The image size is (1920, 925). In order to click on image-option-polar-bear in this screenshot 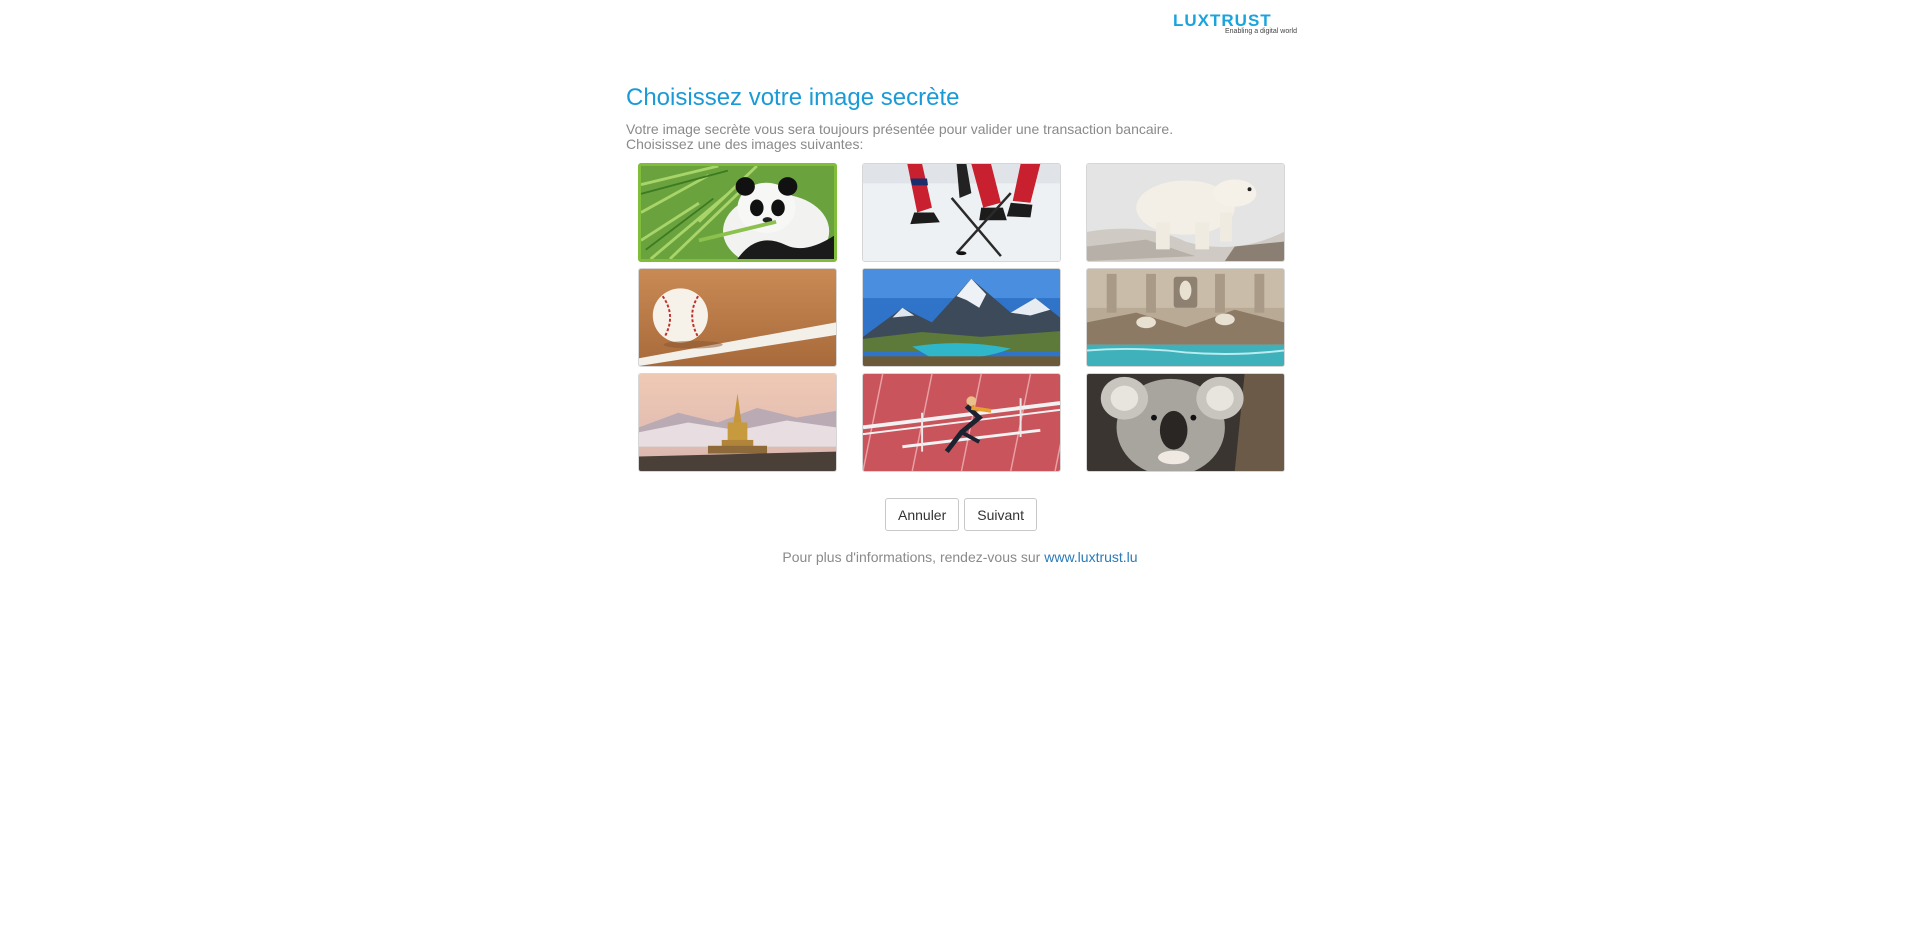, I will do `click(1185, 212)`.